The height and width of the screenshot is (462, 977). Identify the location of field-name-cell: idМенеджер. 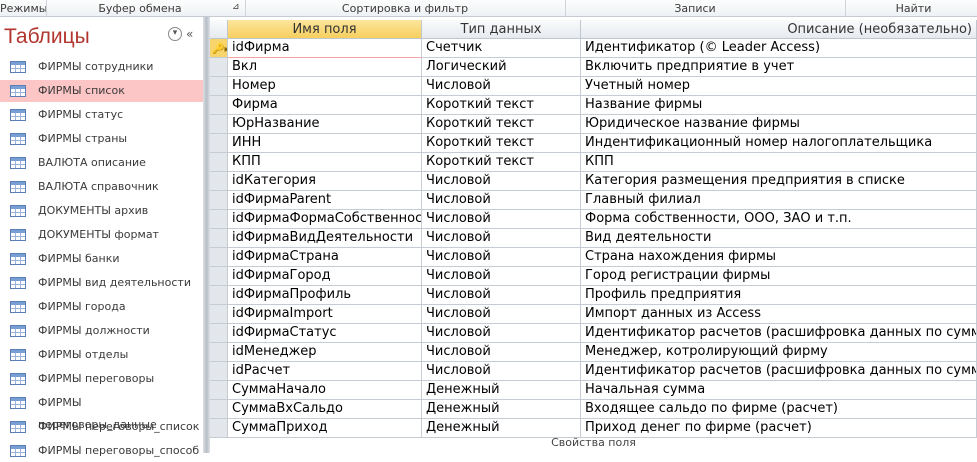
(325, 352).